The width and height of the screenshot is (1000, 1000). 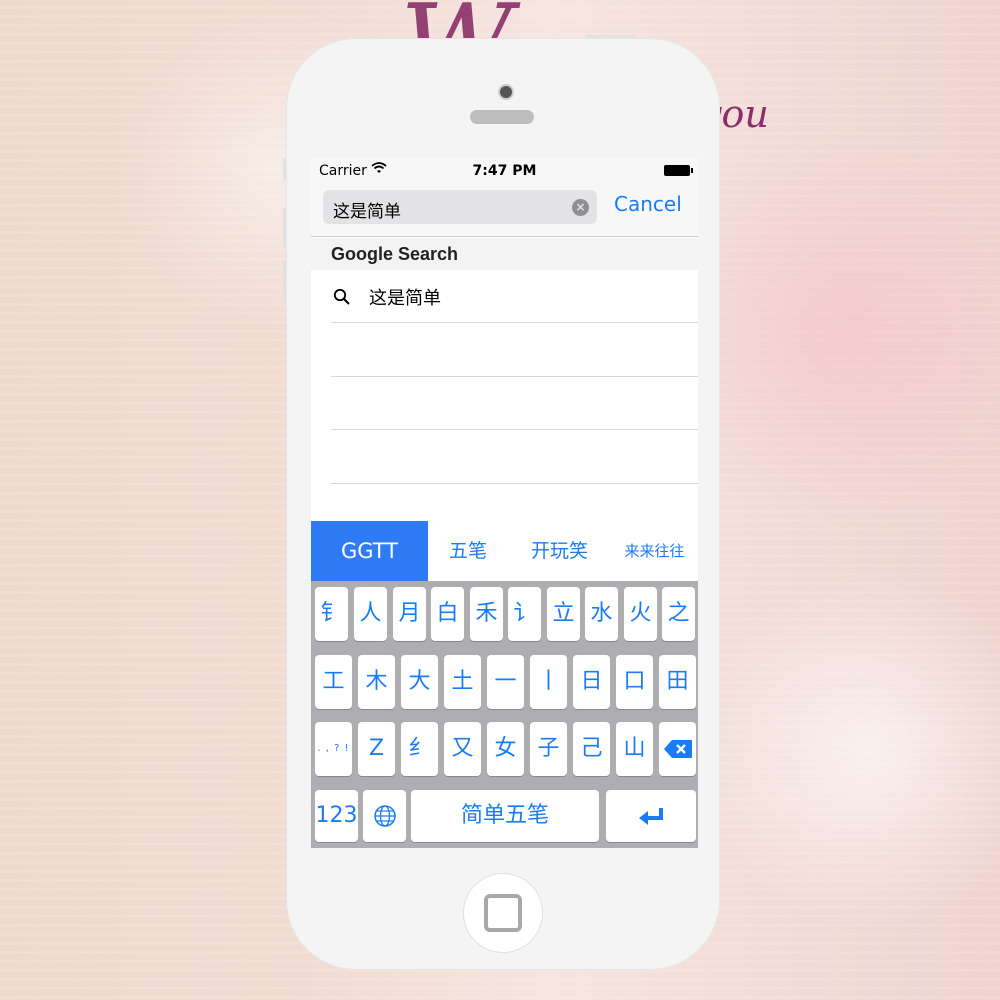 I want to click on earpiece-speaker, so click(x=502, y=117).